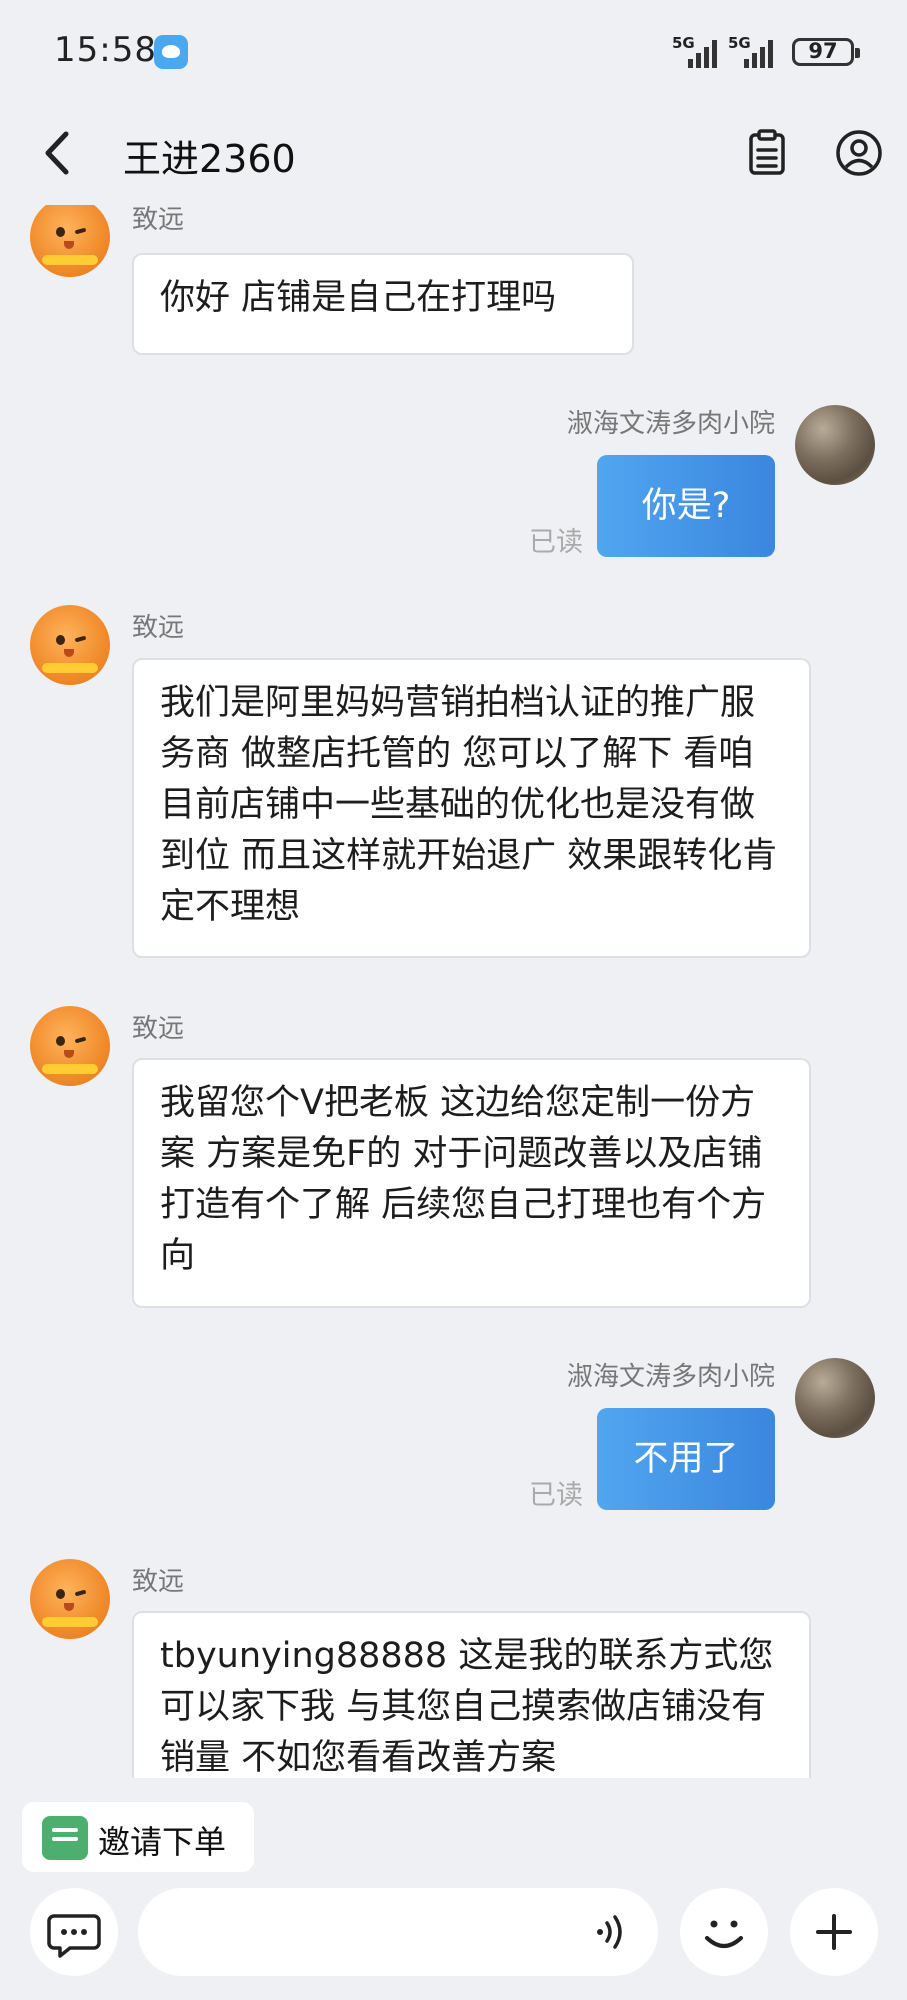 The image size is (907, 2000). Describe the element at coordinates (453, 152) in the screenshot. I see `chat-header: 王进2360` at that location.